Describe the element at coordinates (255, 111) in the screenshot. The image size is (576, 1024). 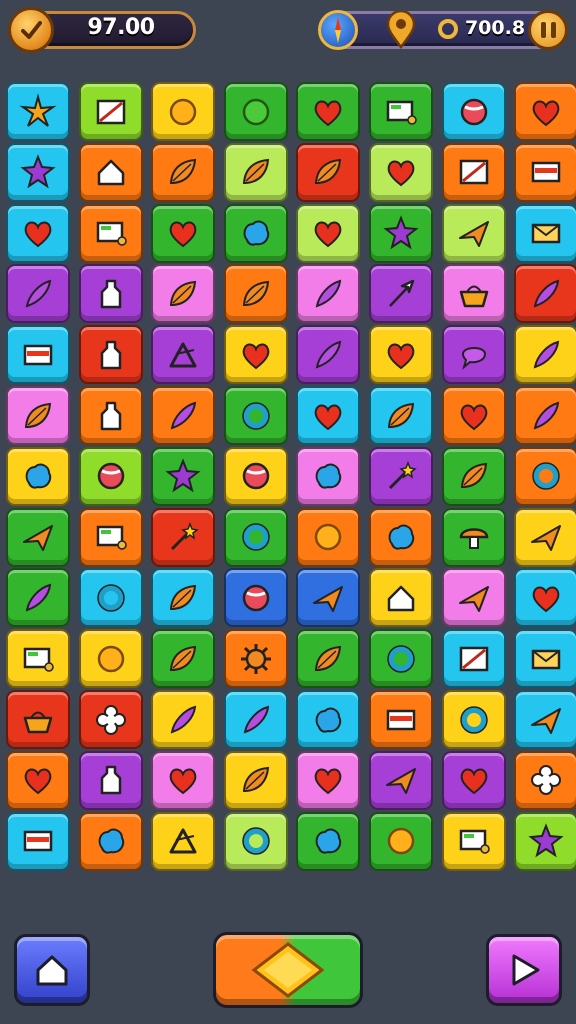
I see `tile-circle` at that location.